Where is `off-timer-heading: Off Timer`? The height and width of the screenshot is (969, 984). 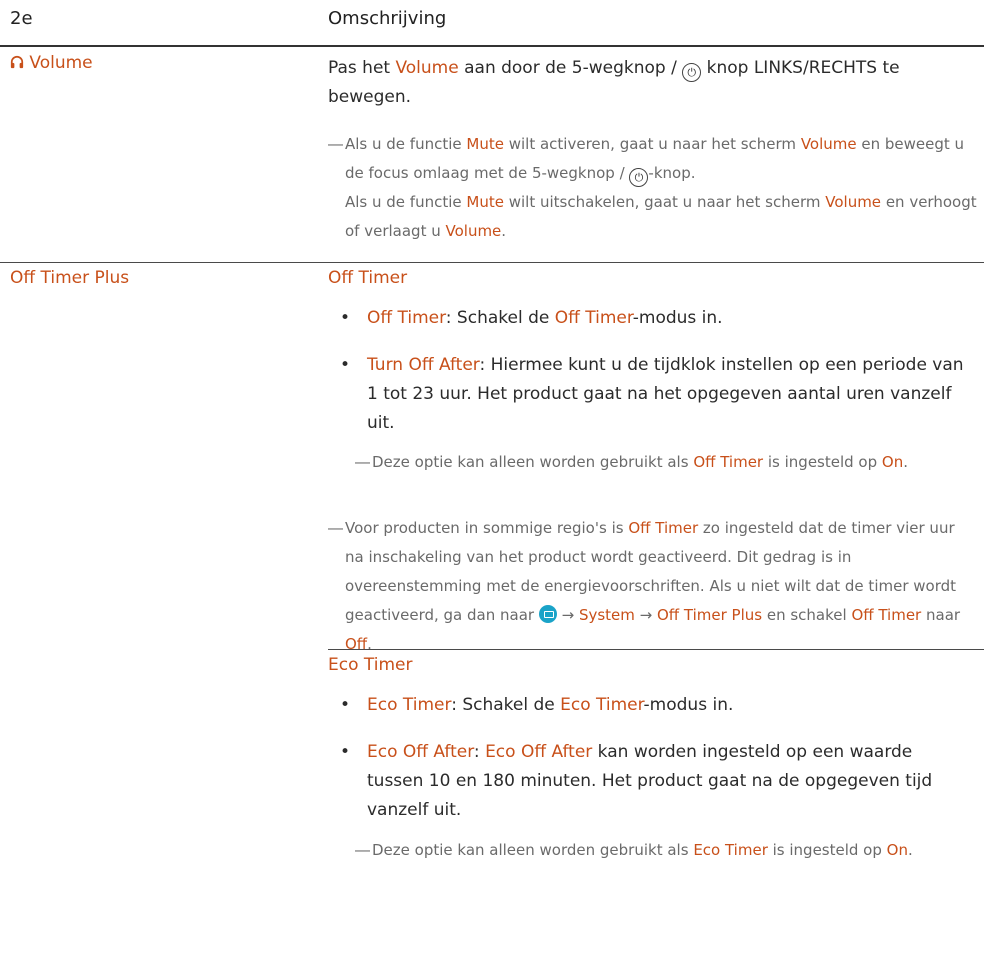 off-timer-heading: Off Timer is located at coordinates (368, 278).